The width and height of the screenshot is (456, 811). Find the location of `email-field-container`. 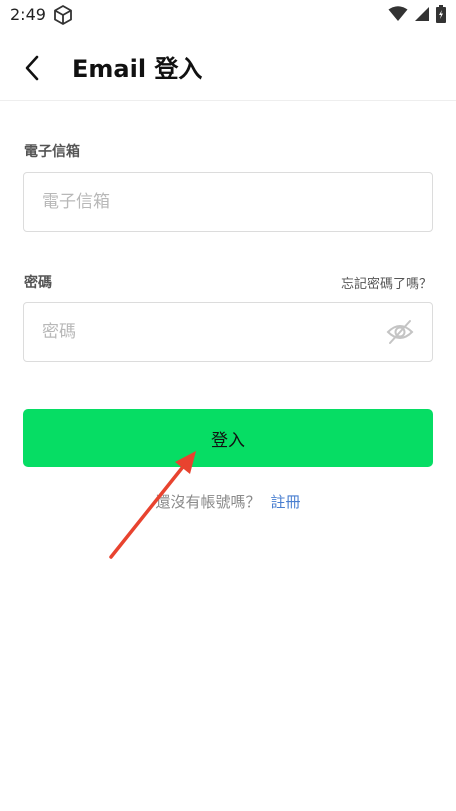

email-field-container is located at coordinates (228, 202).